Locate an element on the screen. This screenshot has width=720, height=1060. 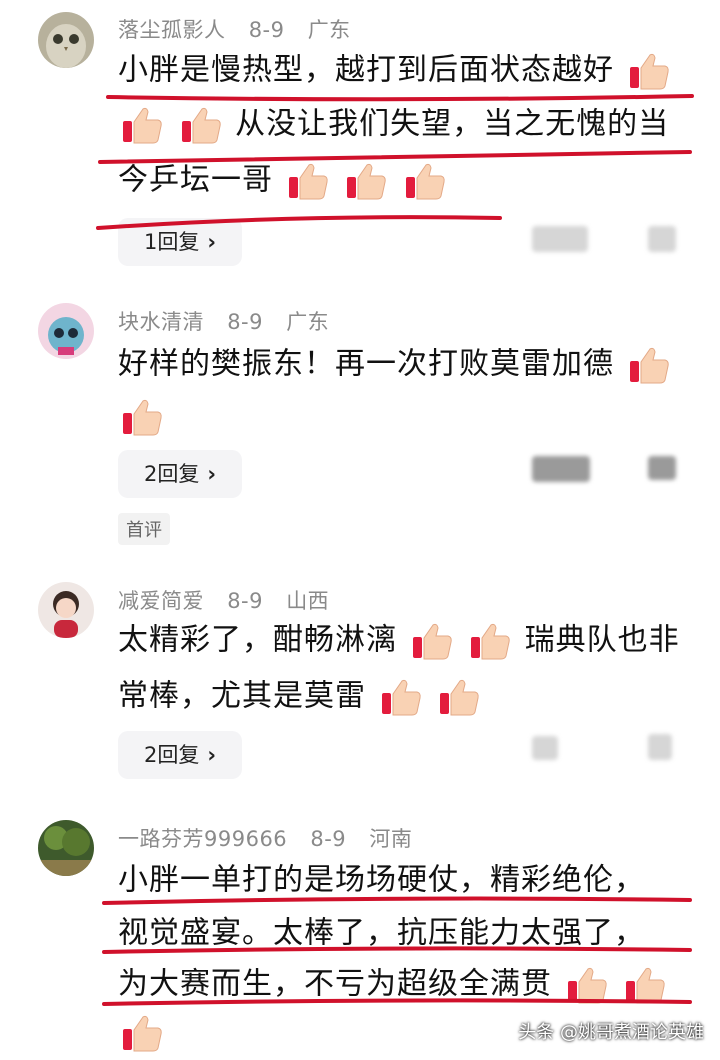
comment-location: 山西 is located at coordinates (308, 601).